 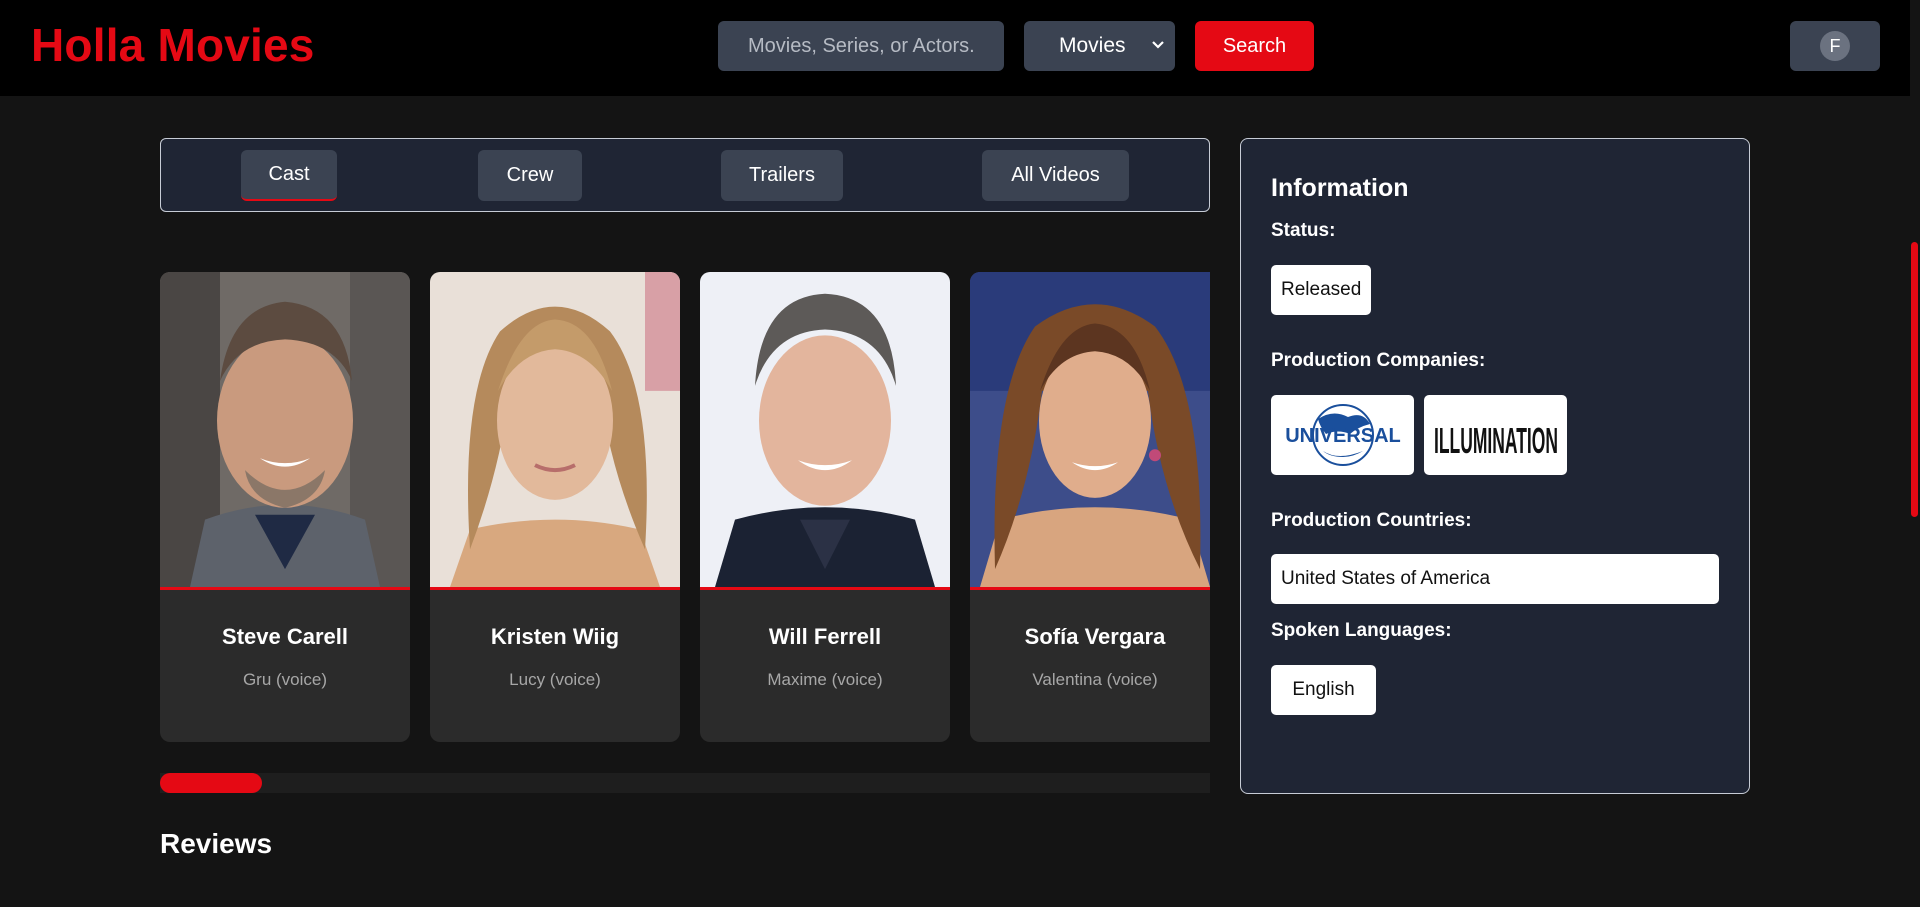 What do you see at coordinates (685, 783) in the screenshot?
I see `cast-scrollbar-track` at bounding box center [685, 783].